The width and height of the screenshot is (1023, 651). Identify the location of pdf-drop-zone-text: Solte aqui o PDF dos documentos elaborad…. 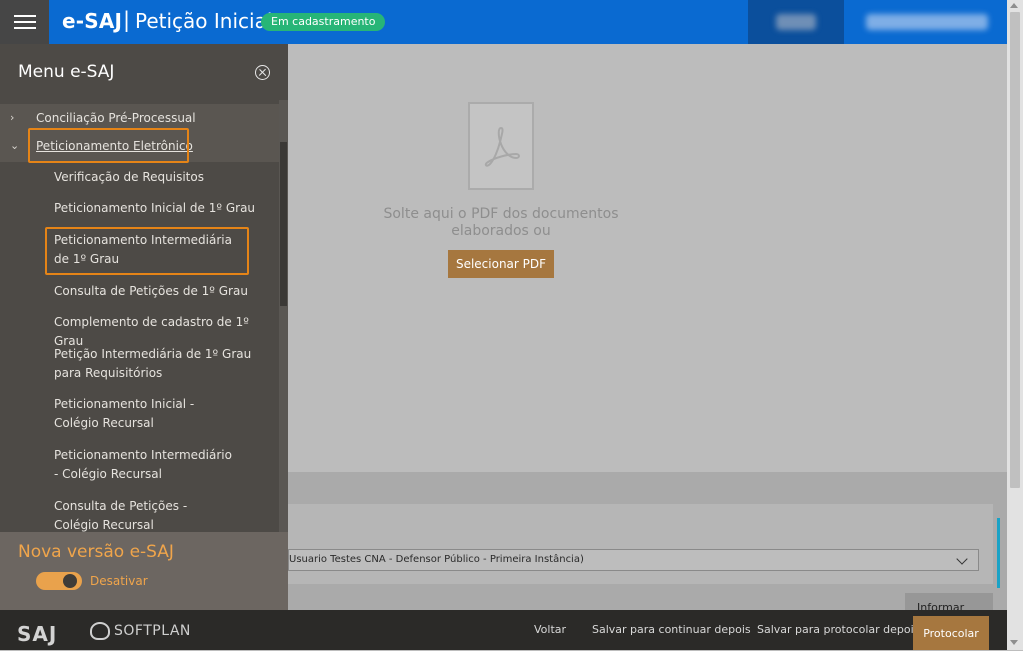
(501, 222).